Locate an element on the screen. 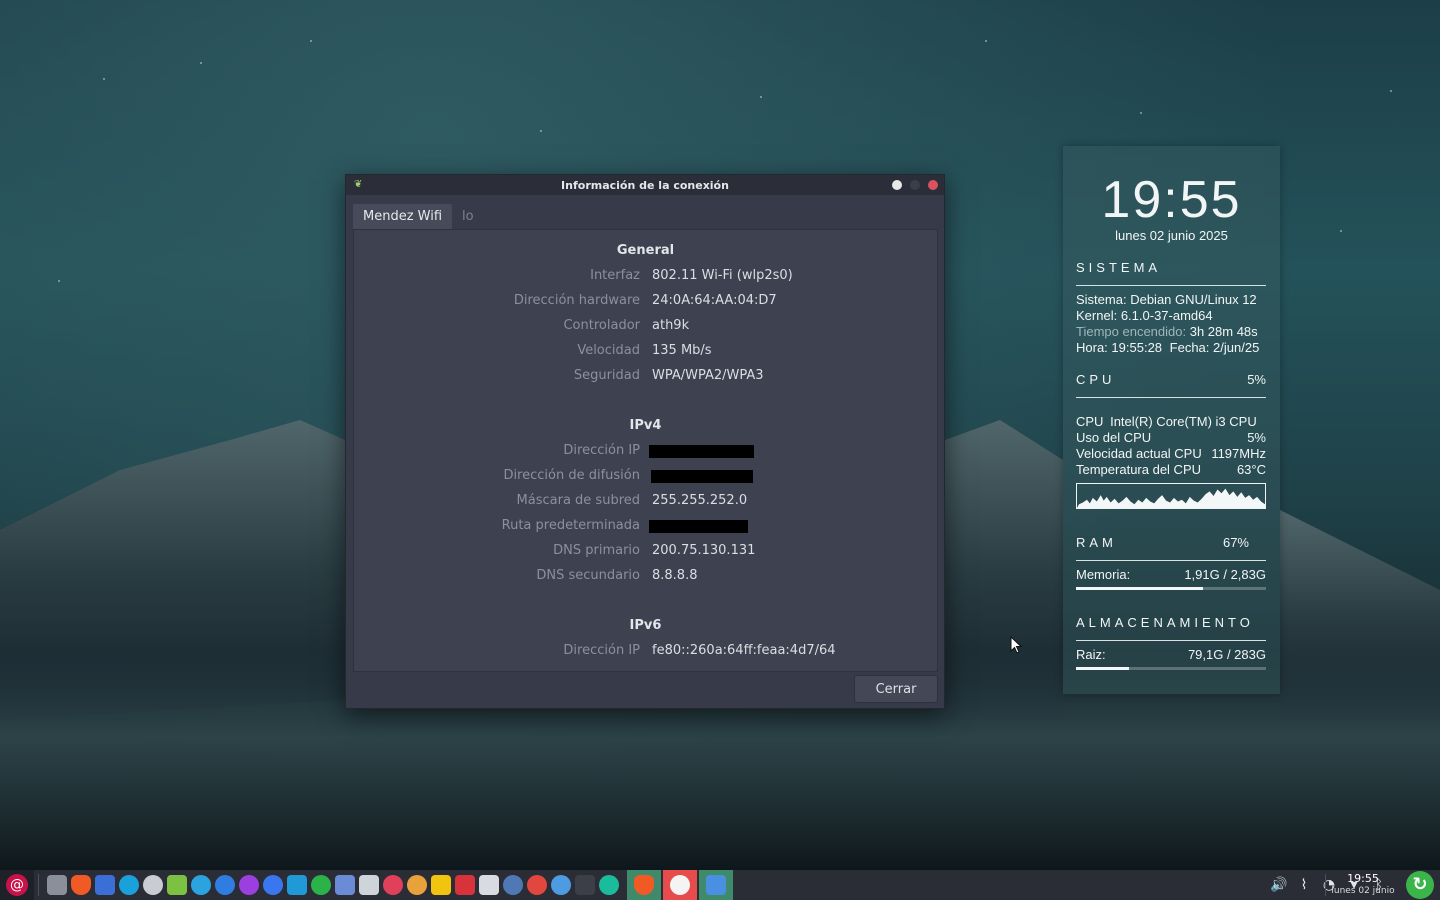 The height and width of the screenshot is (900, 1440). row-mascara-subred: Máscara de subred 255.255.252.0 is located at coordinates (645, 503).